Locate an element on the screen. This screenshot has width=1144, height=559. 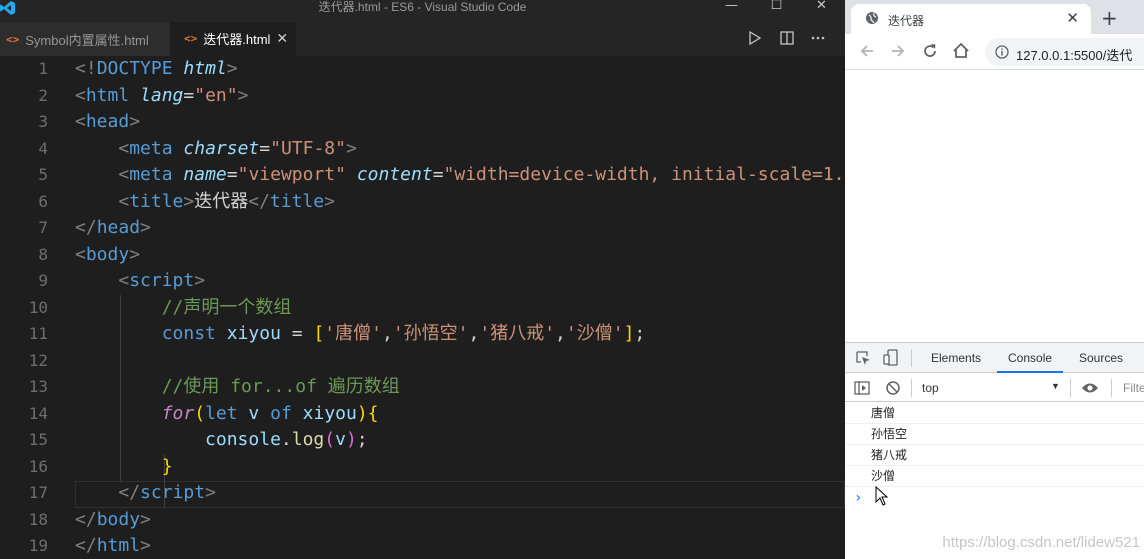
tab-console: Console is located at coordinates (1030, 358).